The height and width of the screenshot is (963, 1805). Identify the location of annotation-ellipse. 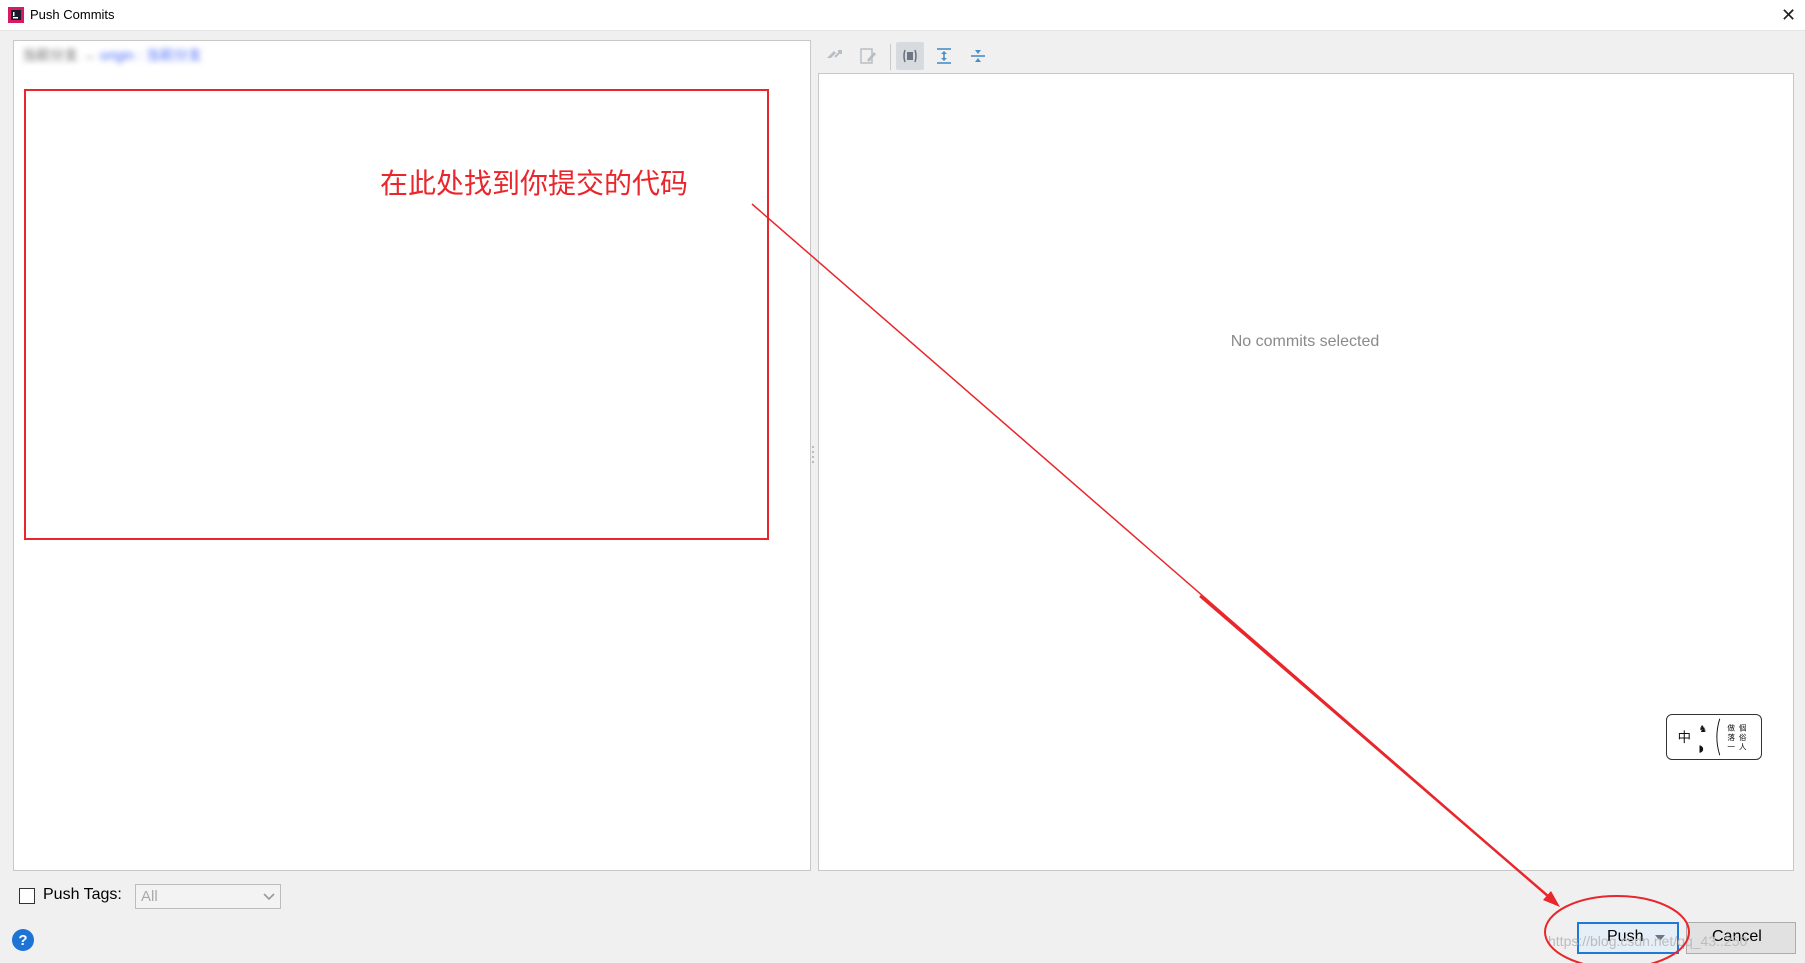
(1617, 929).